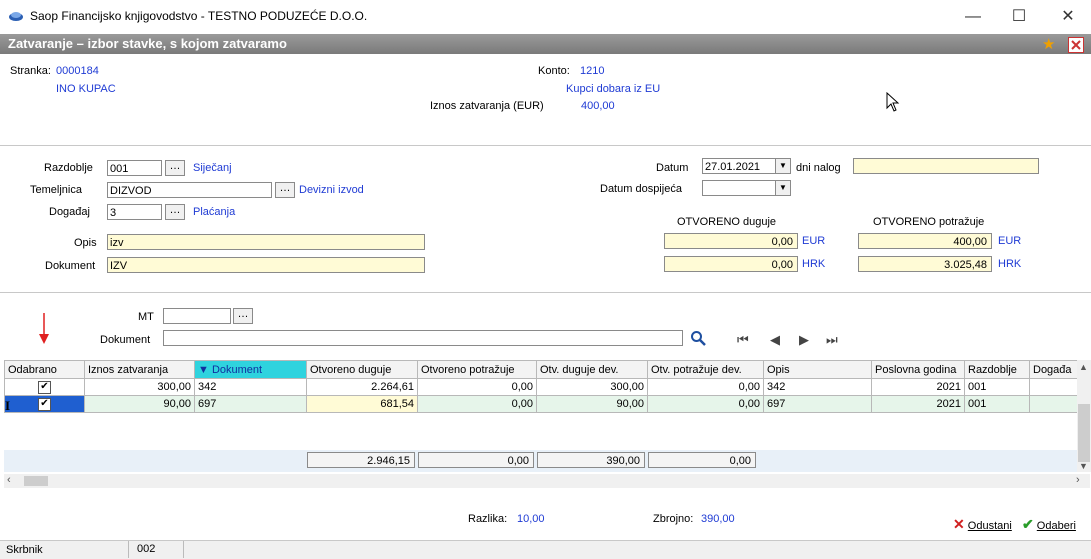  I want to click on konto-label: Konto:, so click(554, 71).